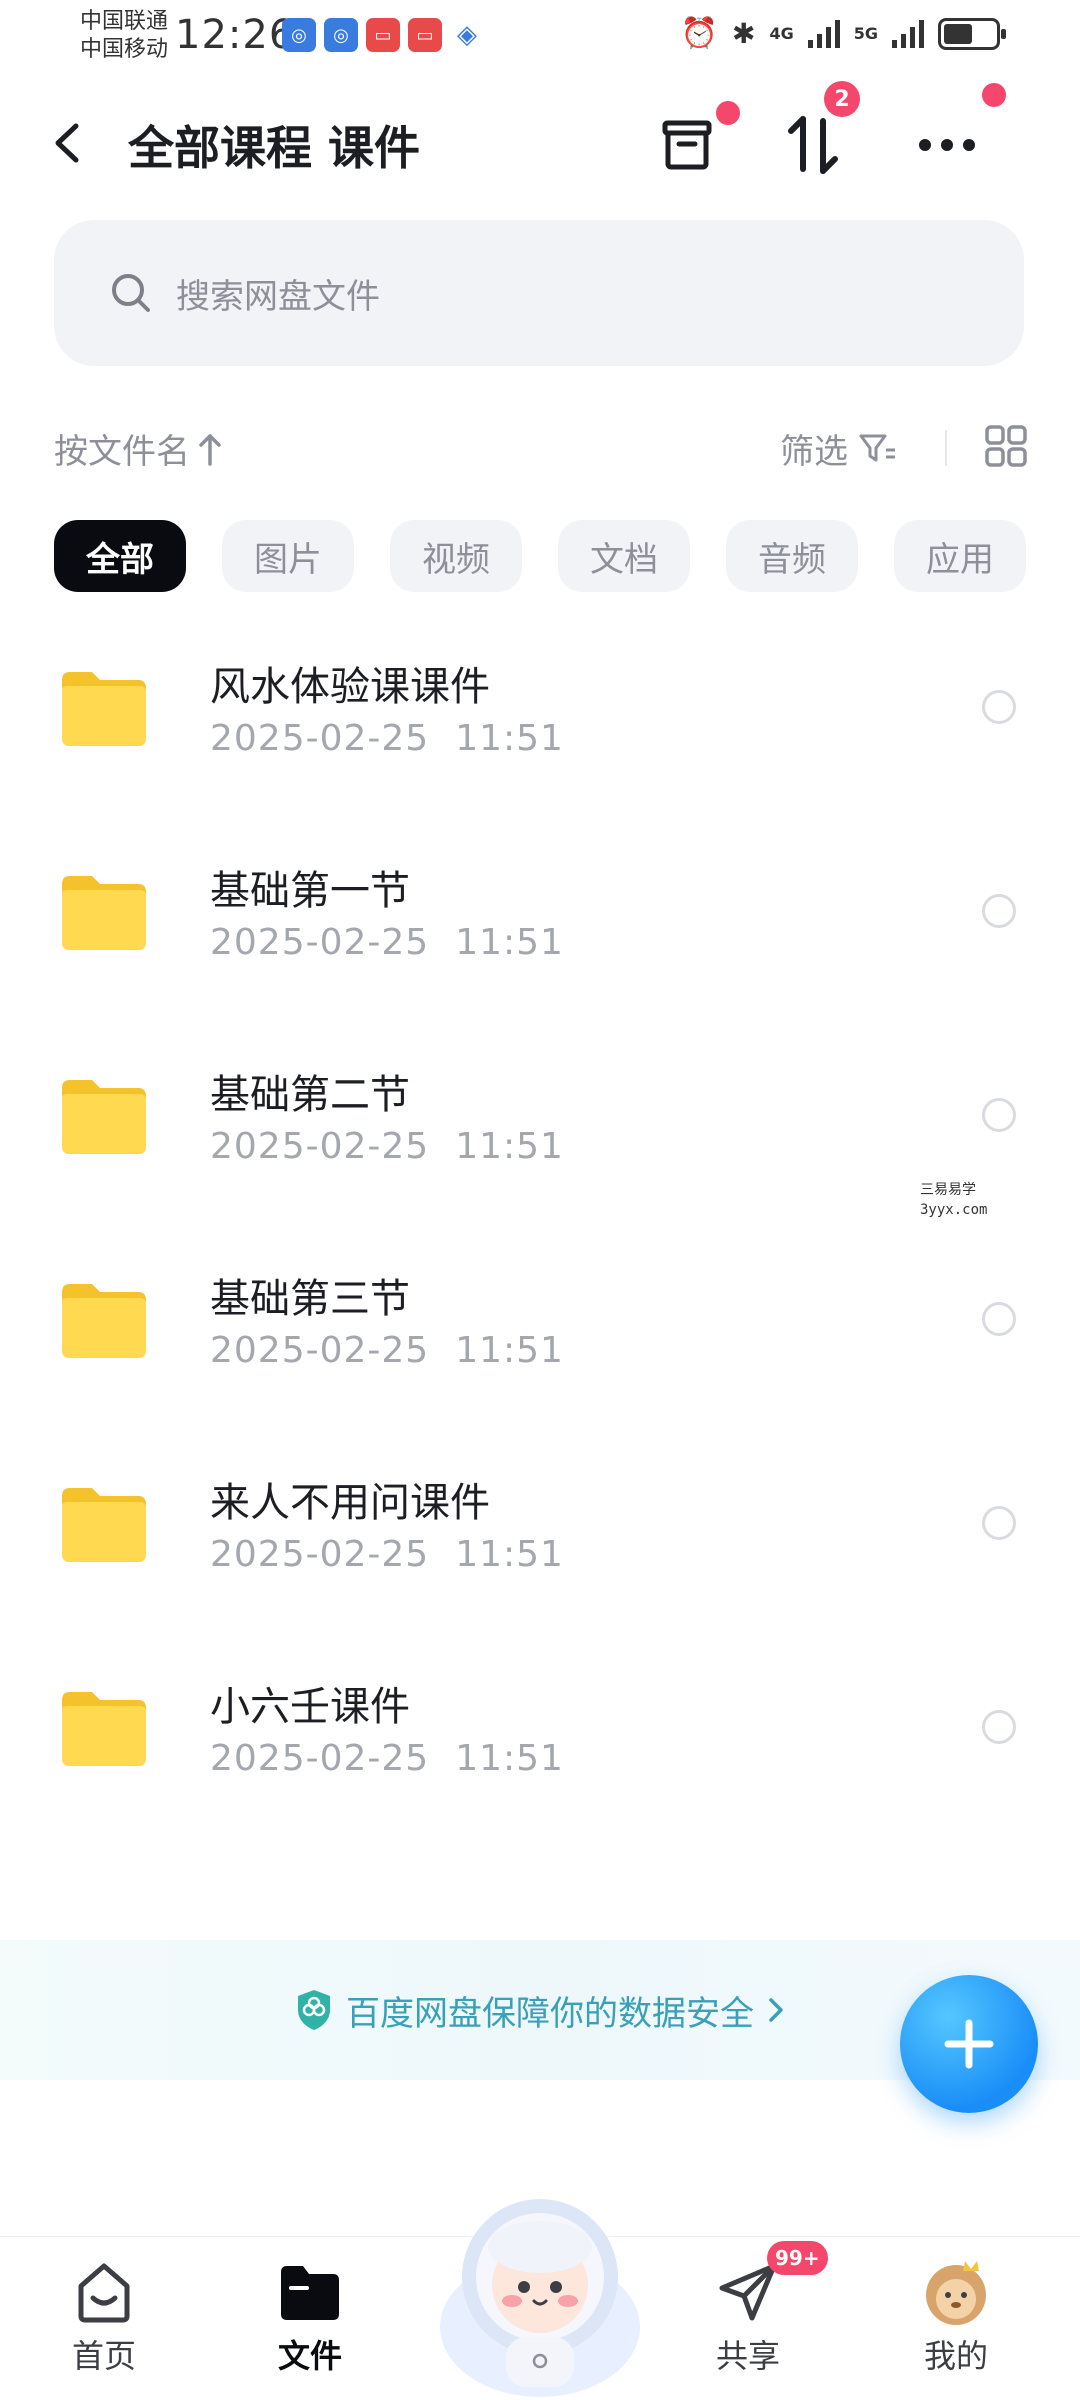  What do you see at coordinates (947, 145) in the screenshot?
I see `more-dots-icon` at bounding box center [947, 145].